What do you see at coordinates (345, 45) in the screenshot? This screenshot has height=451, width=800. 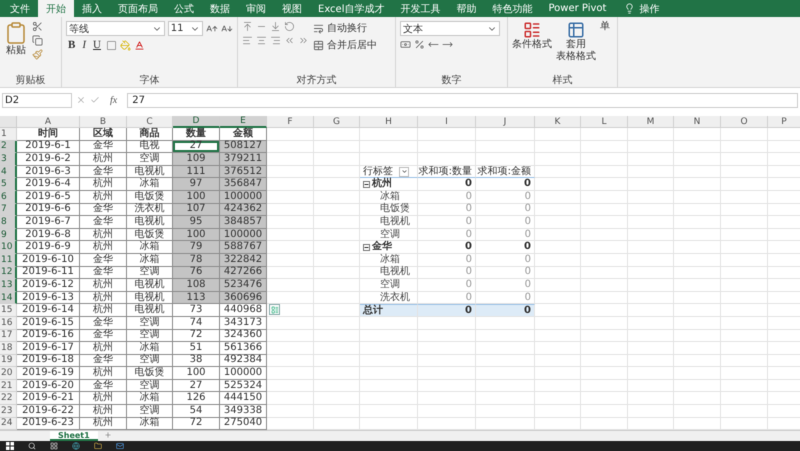 I see `merge-center-button: 合并后居中` at bounding box center [345, 45].